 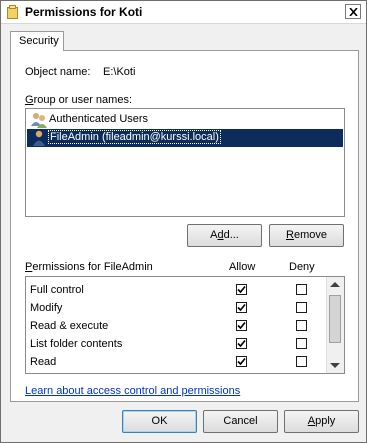 I want to click on permissions-label: Permissions for FileAdmin, so click(x=89, y=267).